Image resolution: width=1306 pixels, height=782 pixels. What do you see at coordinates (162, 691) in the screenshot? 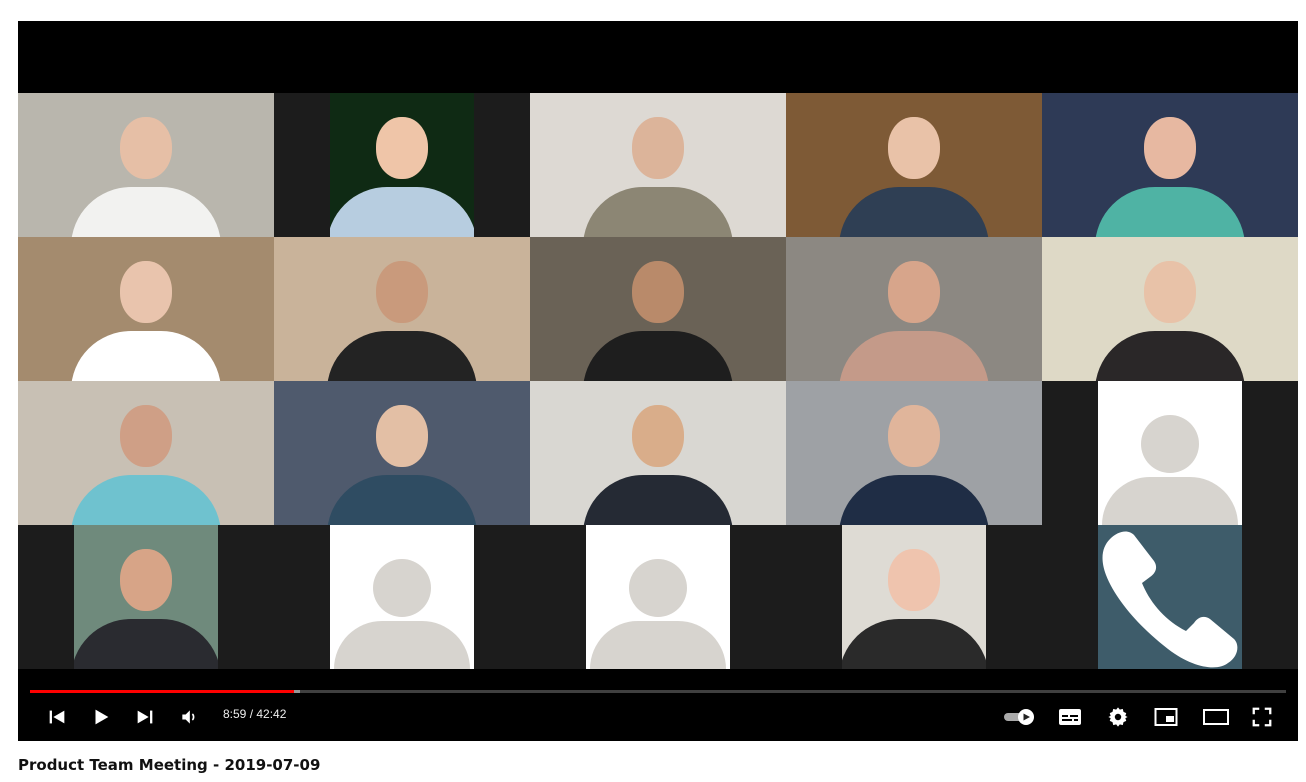
I see `progress-played` at bounding box center [162, 691].